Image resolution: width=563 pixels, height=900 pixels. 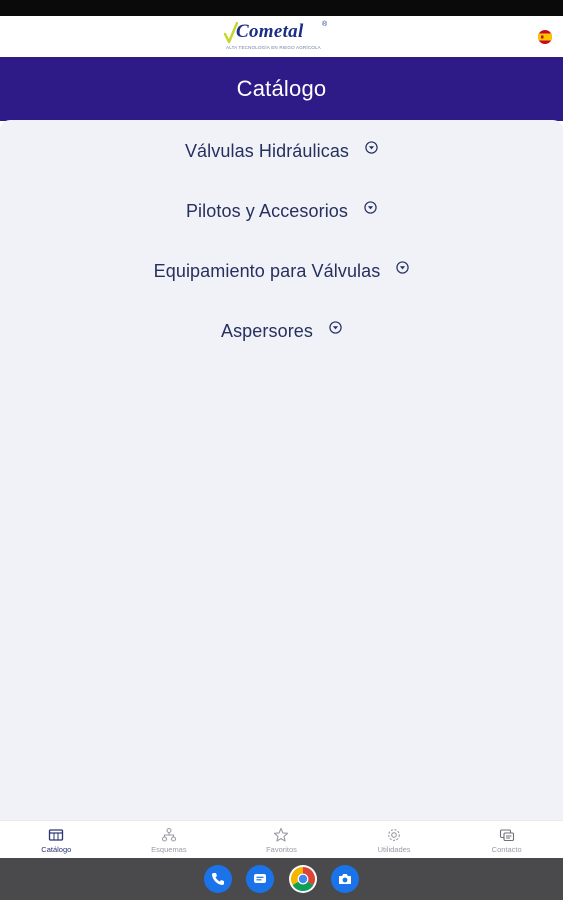 I want to click on schemes-icon, so click(x=168, y=834).